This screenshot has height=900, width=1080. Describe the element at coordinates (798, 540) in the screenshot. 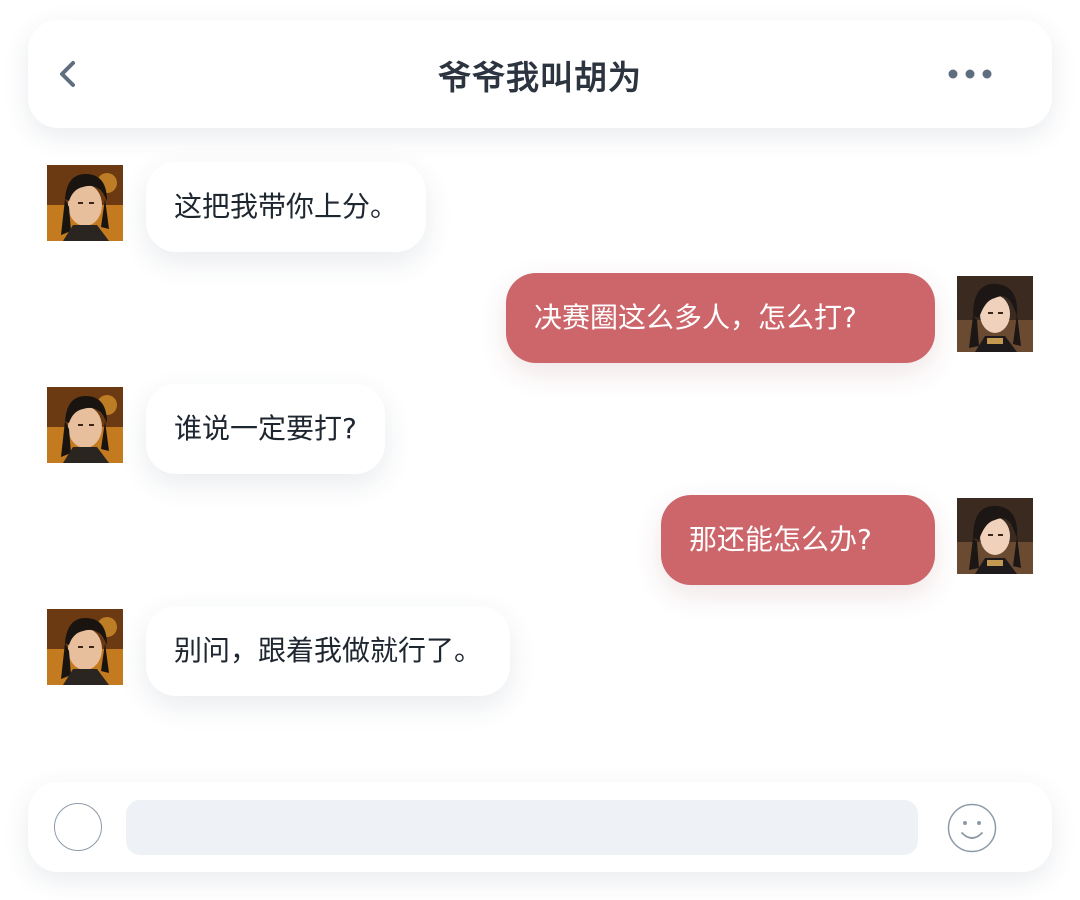

I see `message-bubble-outgoing: 那还能怎么办?` at that location.